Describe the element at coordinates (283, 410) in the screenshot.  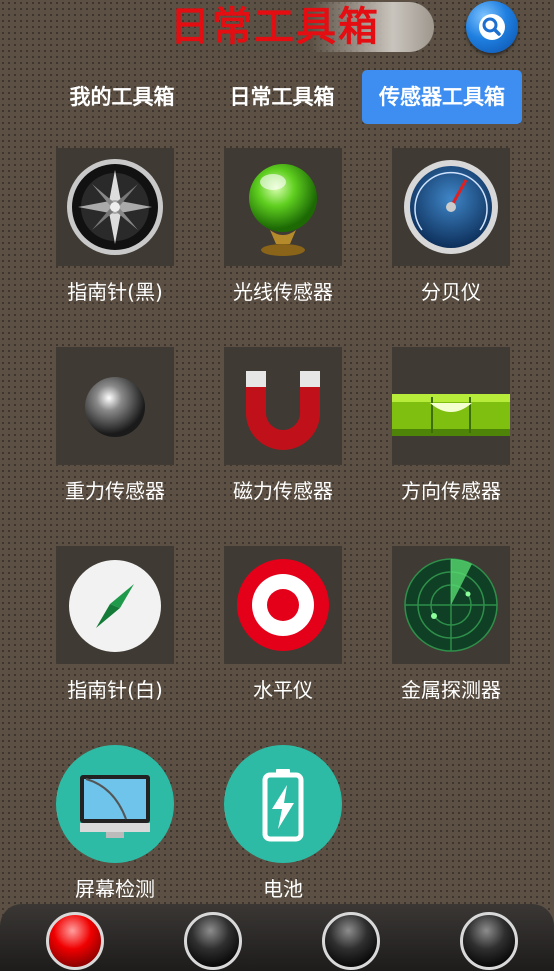
I see `magnet-icon` at that location.